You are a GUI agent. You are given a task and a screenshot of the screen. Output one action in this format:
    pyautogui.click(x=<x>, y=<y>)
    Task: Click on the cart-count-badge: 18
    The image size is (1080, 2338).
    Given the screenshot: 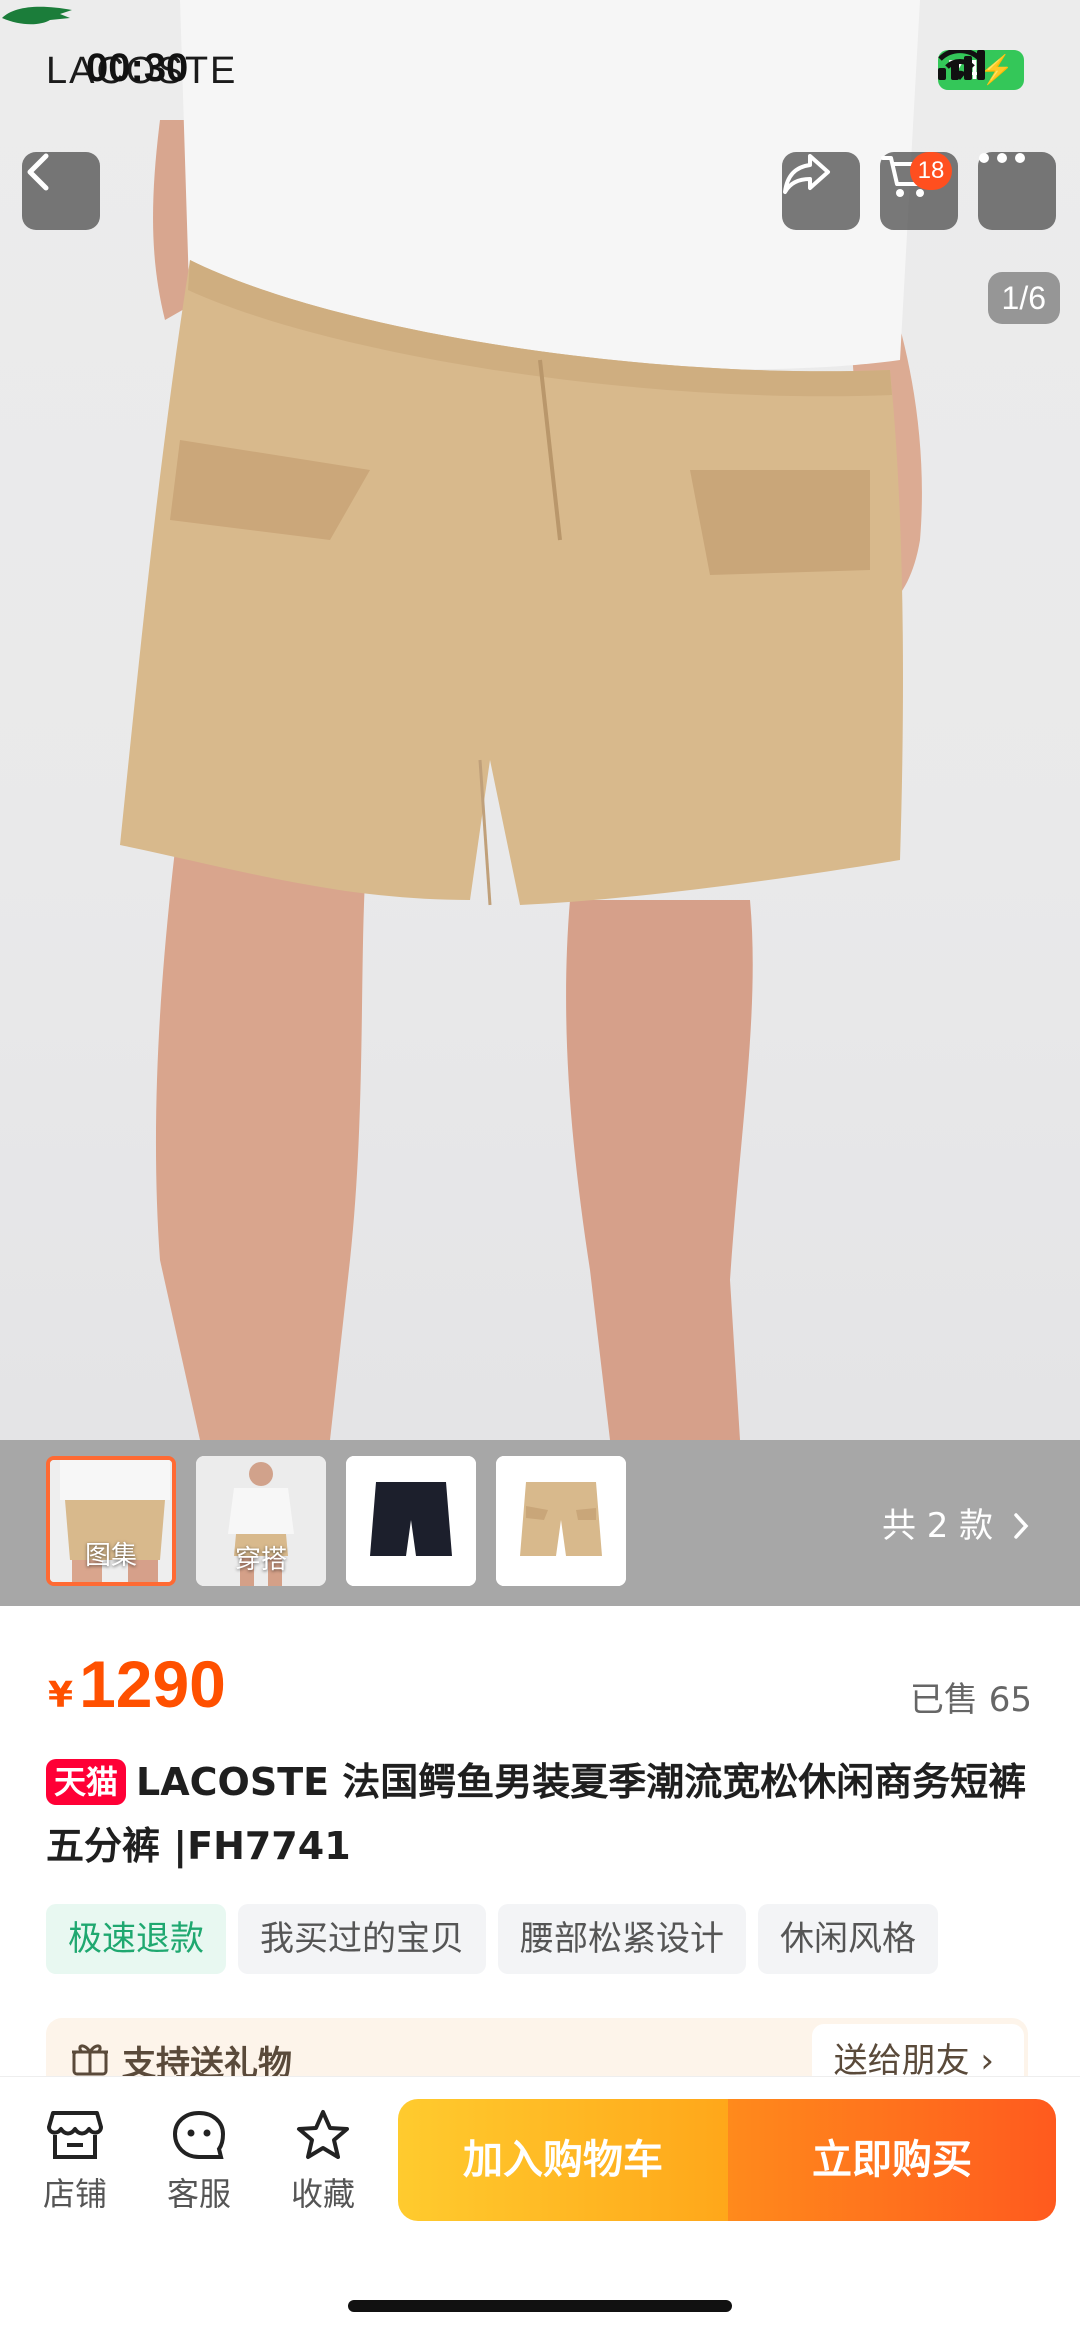 What is the action you would take?
    pyautogui.click(x=931, y=171)
    